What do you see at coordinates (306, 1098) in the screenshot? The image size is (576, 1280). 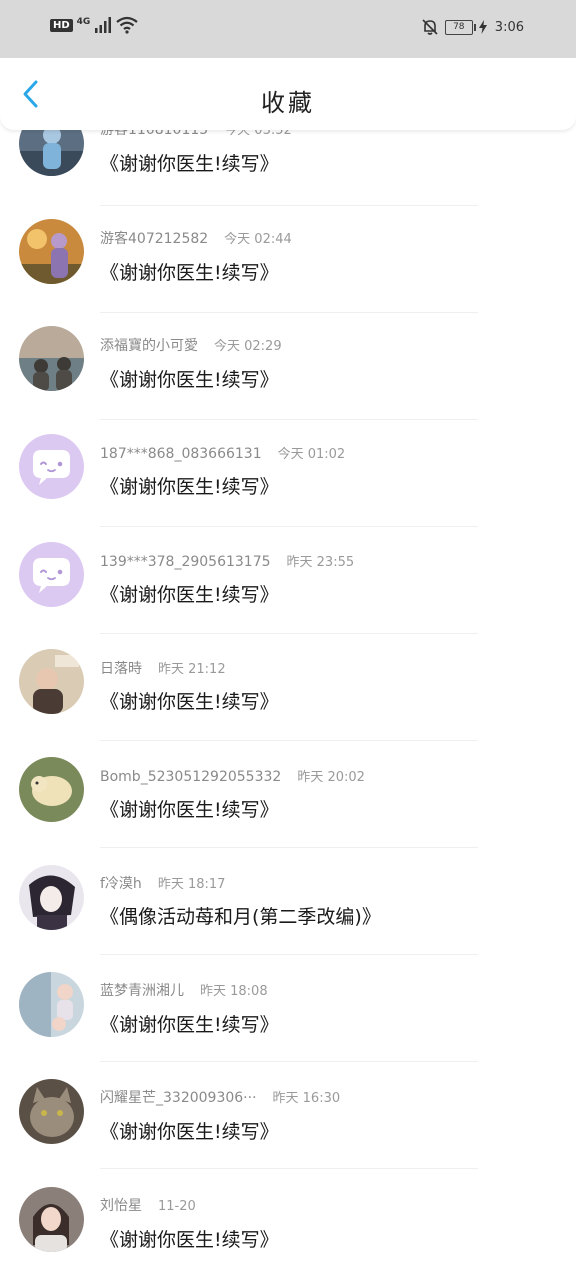 I see `timestamp: 昨天 16:30` at bounding box center [306, 1098].